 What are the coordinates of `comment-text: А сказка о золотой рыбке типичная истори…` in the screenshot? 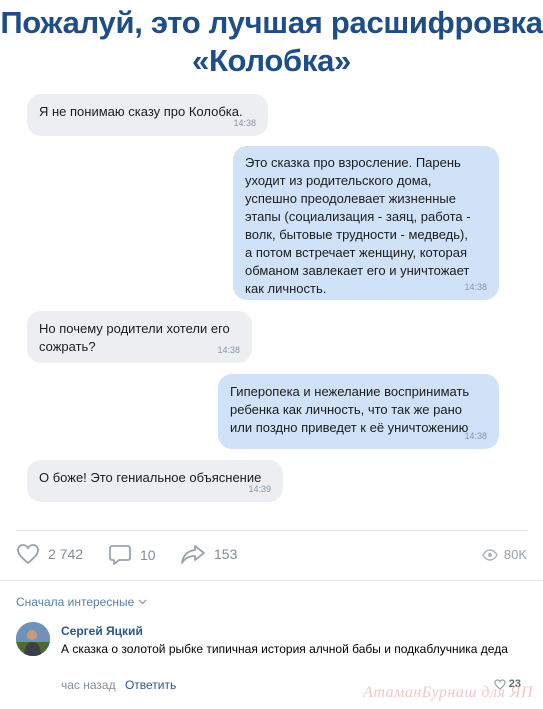 It's located at (284, 649).